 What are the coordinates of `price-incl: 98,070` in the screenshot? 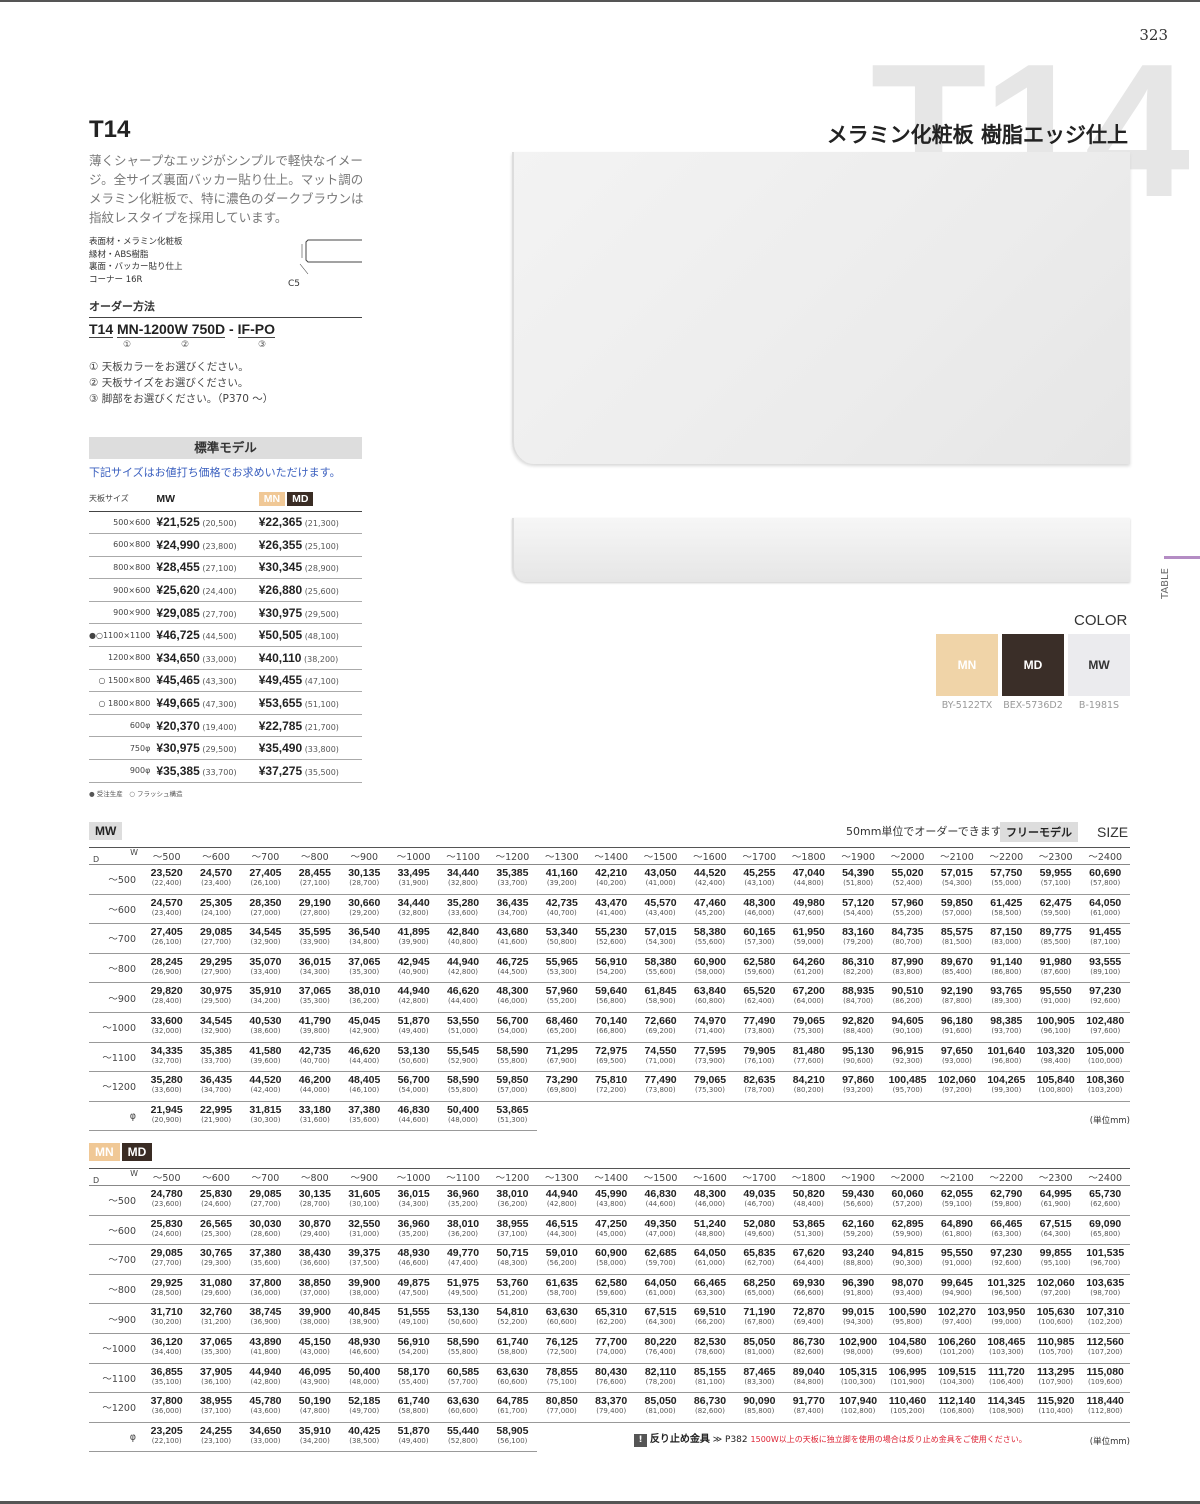 It's located at (907, 1282).